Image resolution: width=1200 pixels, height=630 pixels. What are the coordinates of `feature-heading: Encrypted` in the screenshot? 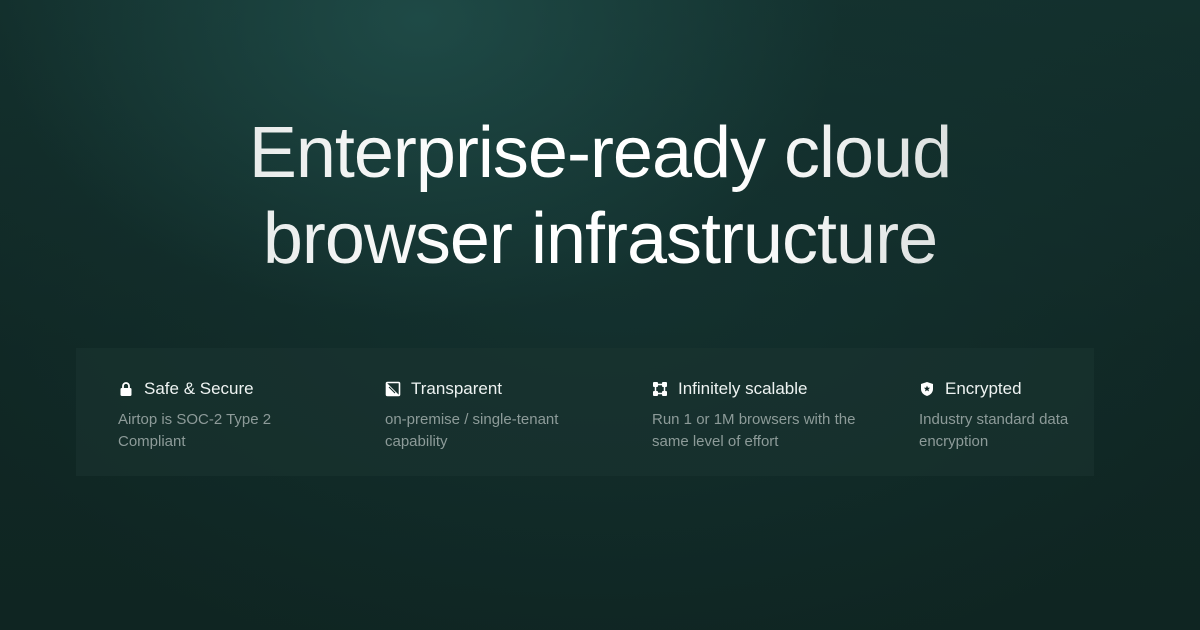 It's located at (1021, 389).